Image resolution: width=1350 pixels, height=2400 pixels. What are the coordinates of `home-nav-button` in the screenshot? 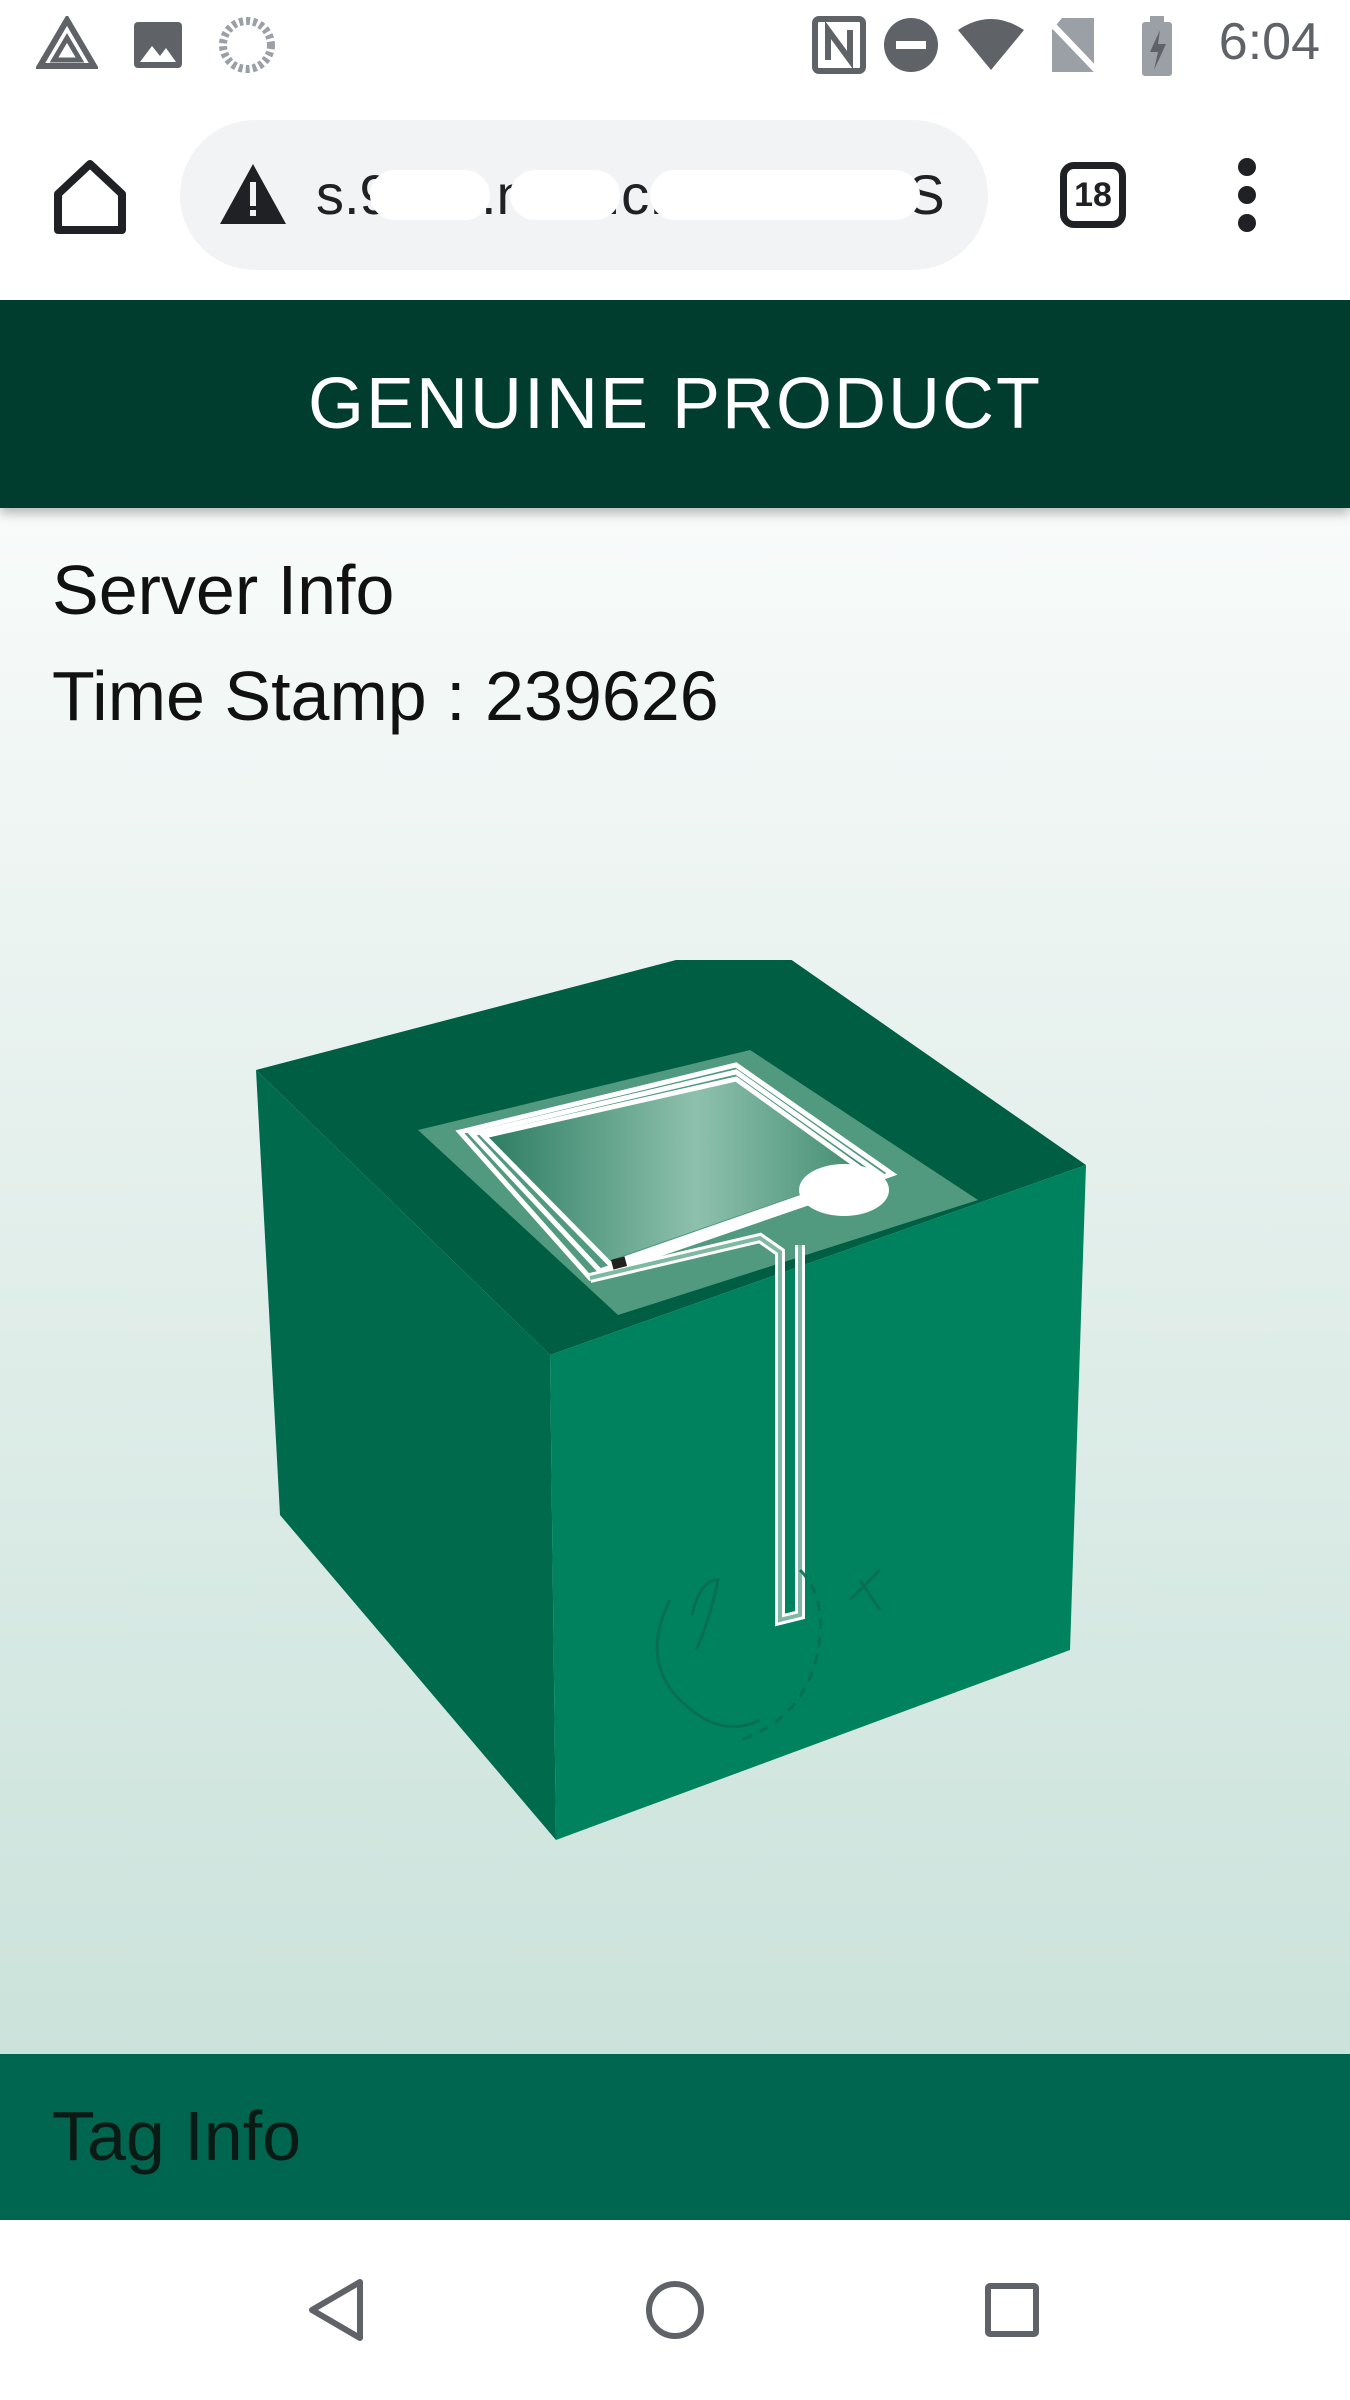 It's located at (675, 2310).